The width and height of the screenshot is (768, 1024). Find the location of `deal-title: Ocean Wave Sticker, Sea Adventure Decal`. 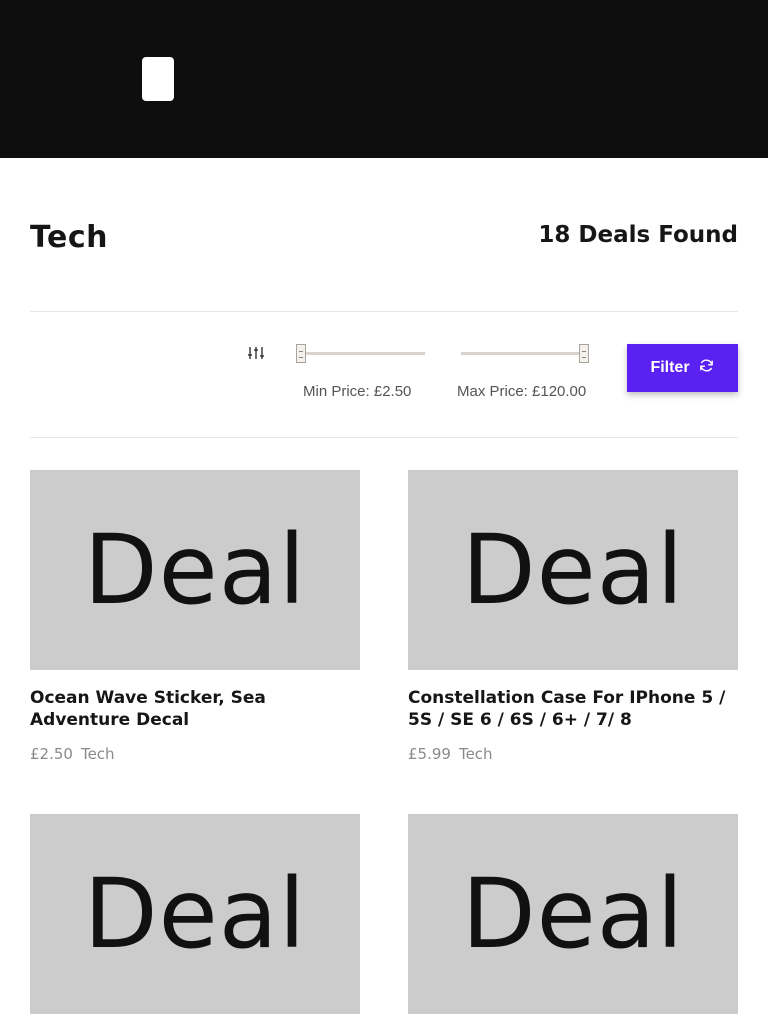

deal-title: Ocean Wave Sticker, Sea Adventure Decal is located at coordinates (195, 709).